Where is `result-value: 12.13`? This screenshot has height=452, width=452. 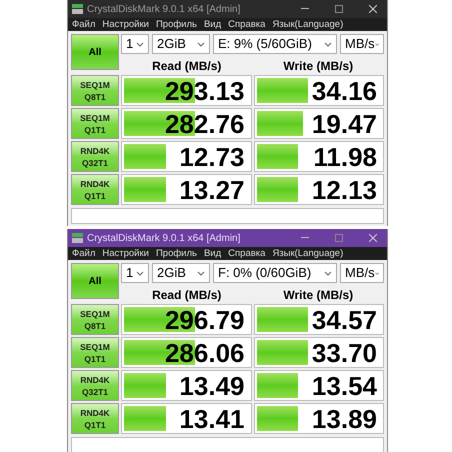 result-value: 12.13 is located at coordinates (344, 189).